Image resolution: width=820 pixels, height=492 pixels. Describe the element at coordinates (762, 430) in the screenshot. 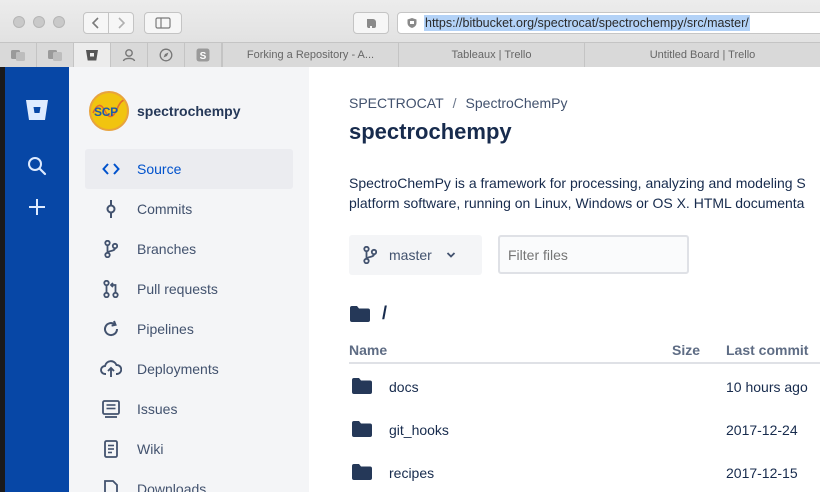

I see `file-last-commit: 2017-12-24` at that location.